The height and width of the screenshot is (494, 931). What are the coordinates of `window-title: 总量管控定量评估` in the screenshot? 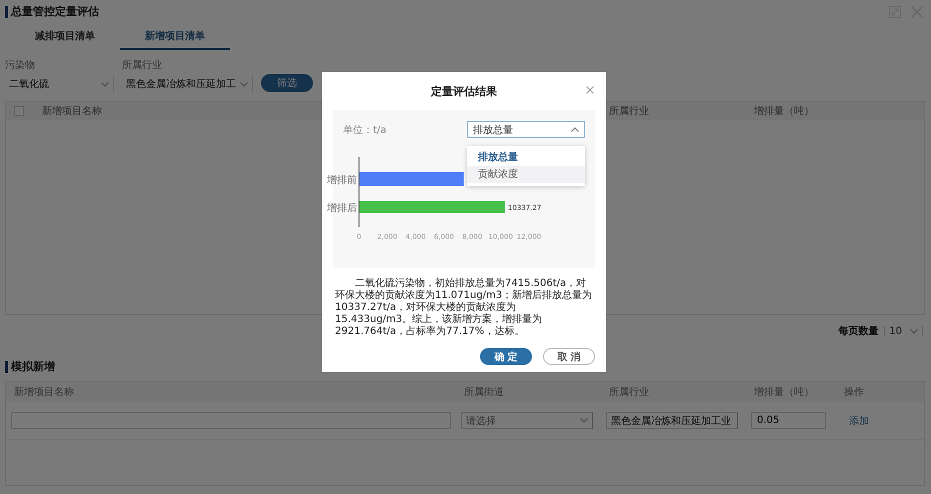 It's located at (52, 12).